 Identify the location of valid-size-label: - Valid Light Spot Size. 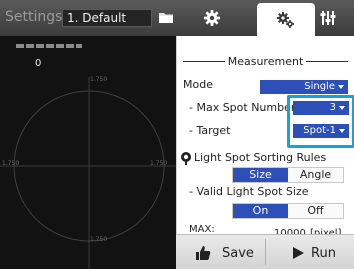
(249, 191).